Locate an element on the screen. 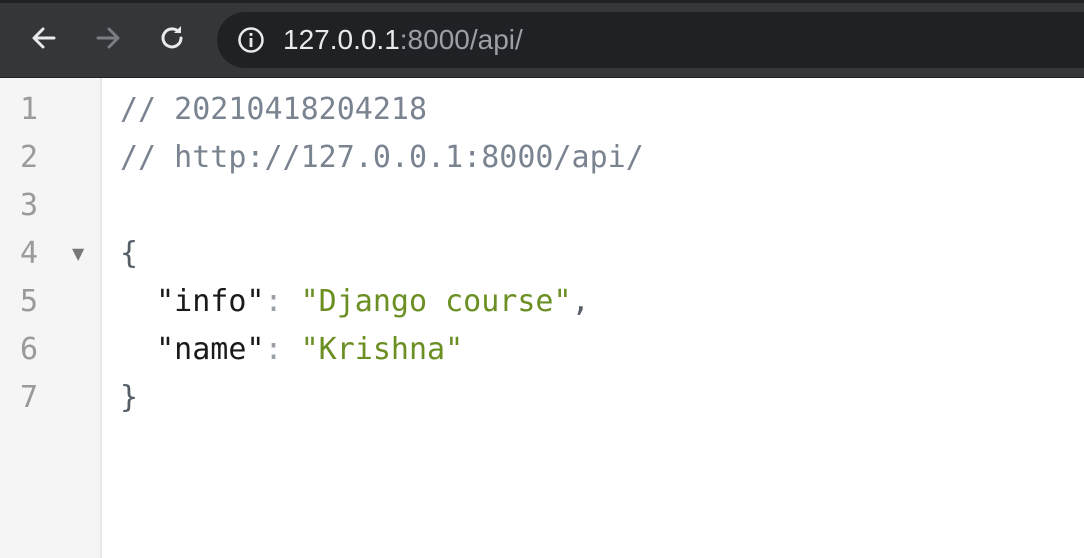 Image resolution: width=1084 pixels, height=558 pixels. url-host: 127.0.0.1 is located at coordinates (341, 39).